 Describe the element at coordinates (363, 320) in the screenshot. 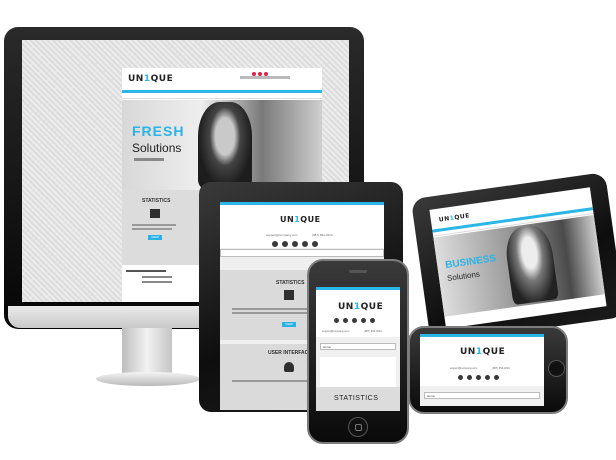

I see `phone-facebook-icon` at that location.